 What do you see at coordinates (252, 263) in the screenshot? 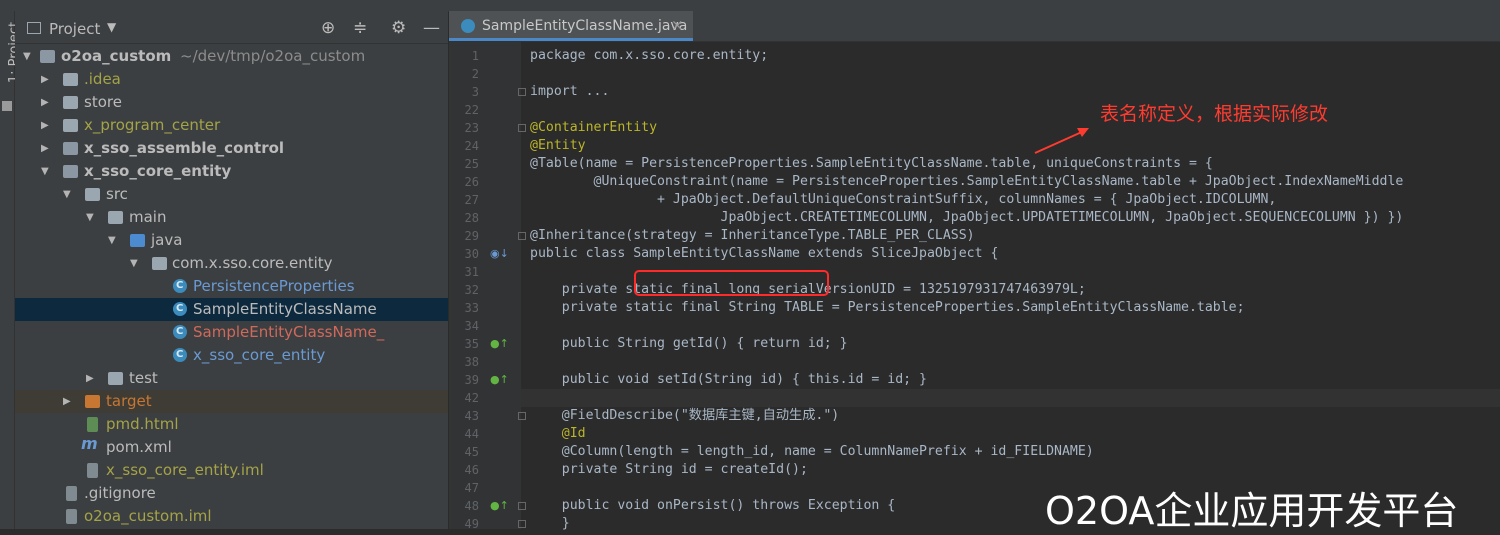
I see `tree-item-label: com.x.sso.core.entity` at bounding box center [252, 263].